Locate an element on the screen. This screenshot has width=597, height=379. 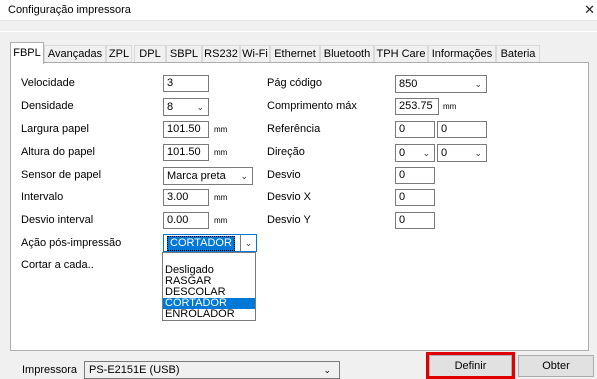
acao-pos-impressao-select: CORTADOR ⌄ is located at coordinates (210, 243).